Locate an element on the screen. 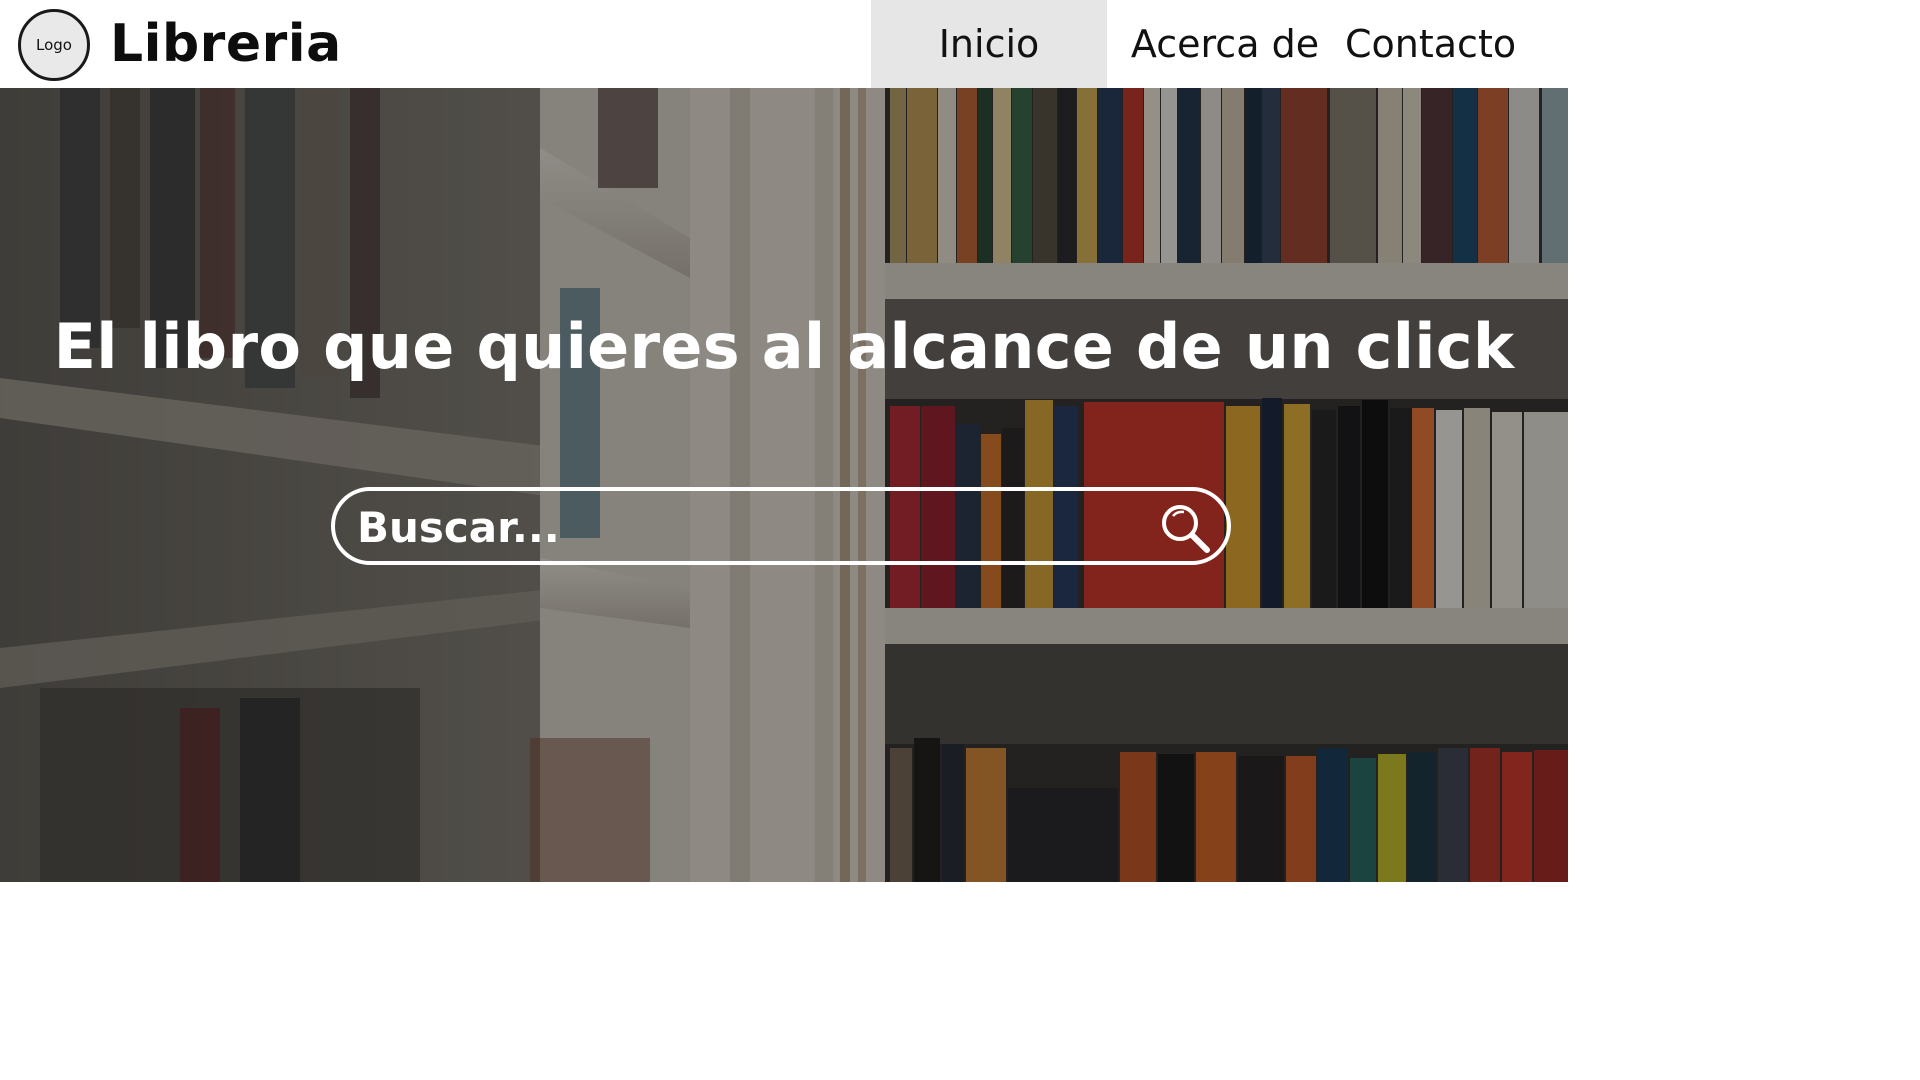 This screenshot has width=1920, height=1080. nav-item-label: Acerca de is located at coordinates (1225, 44).